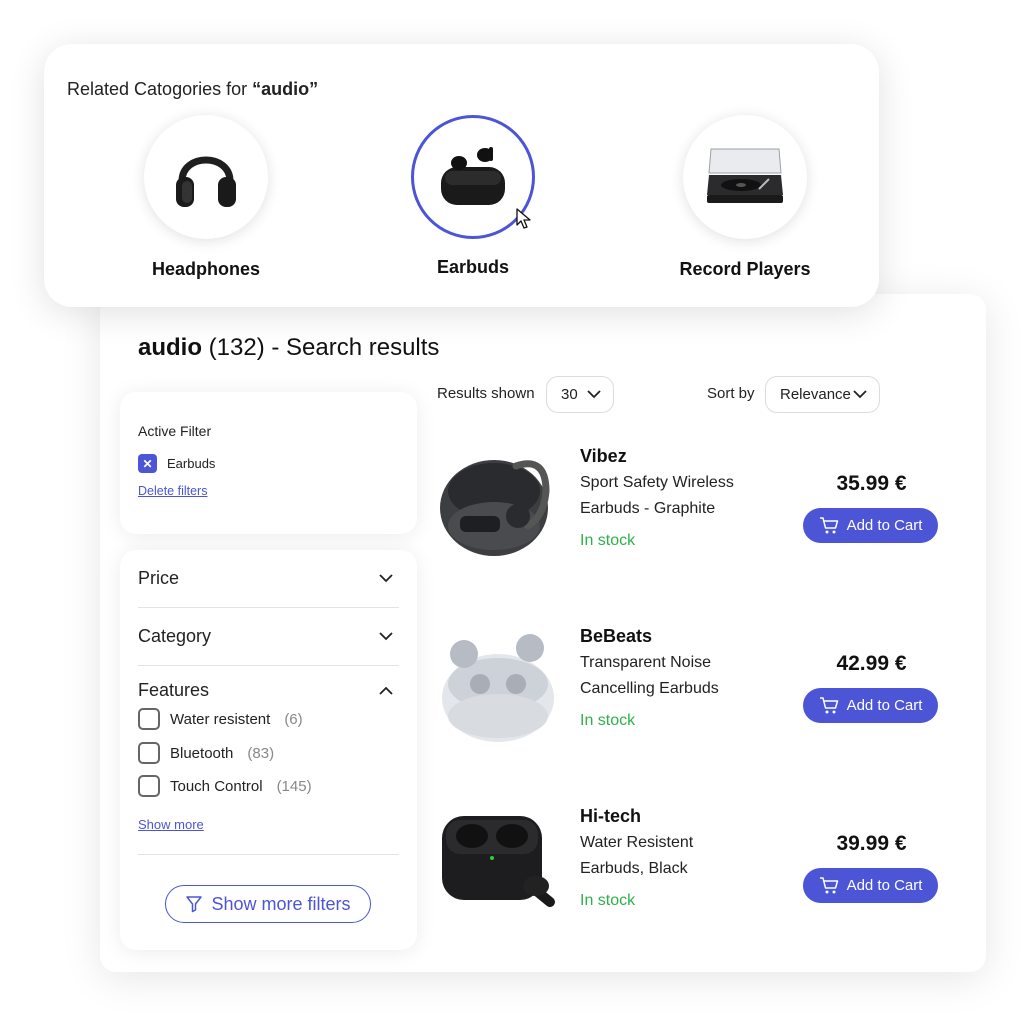 Image resolution: width=1032 pixels, height=1019 pixels. What do you see at coordinates (648, 508) in the screenshot?
I see `product-name-line2: Earbuds - Graphite` at bounding box center [648, 508].